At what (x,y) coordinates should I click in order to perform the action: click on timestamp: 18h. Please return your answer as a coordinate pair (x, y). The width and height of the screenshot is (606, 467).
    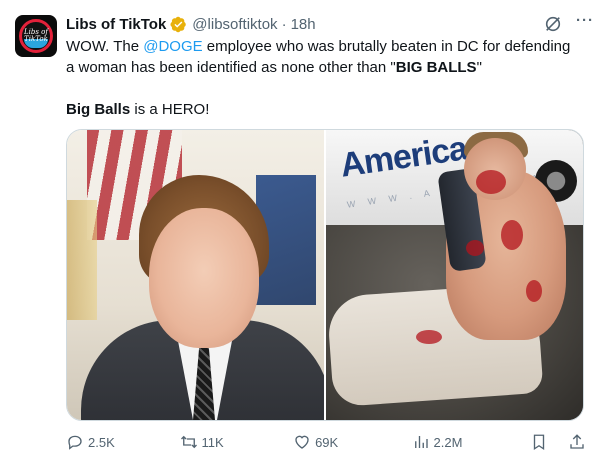
    Looking at the image, I should click on (303, 24).